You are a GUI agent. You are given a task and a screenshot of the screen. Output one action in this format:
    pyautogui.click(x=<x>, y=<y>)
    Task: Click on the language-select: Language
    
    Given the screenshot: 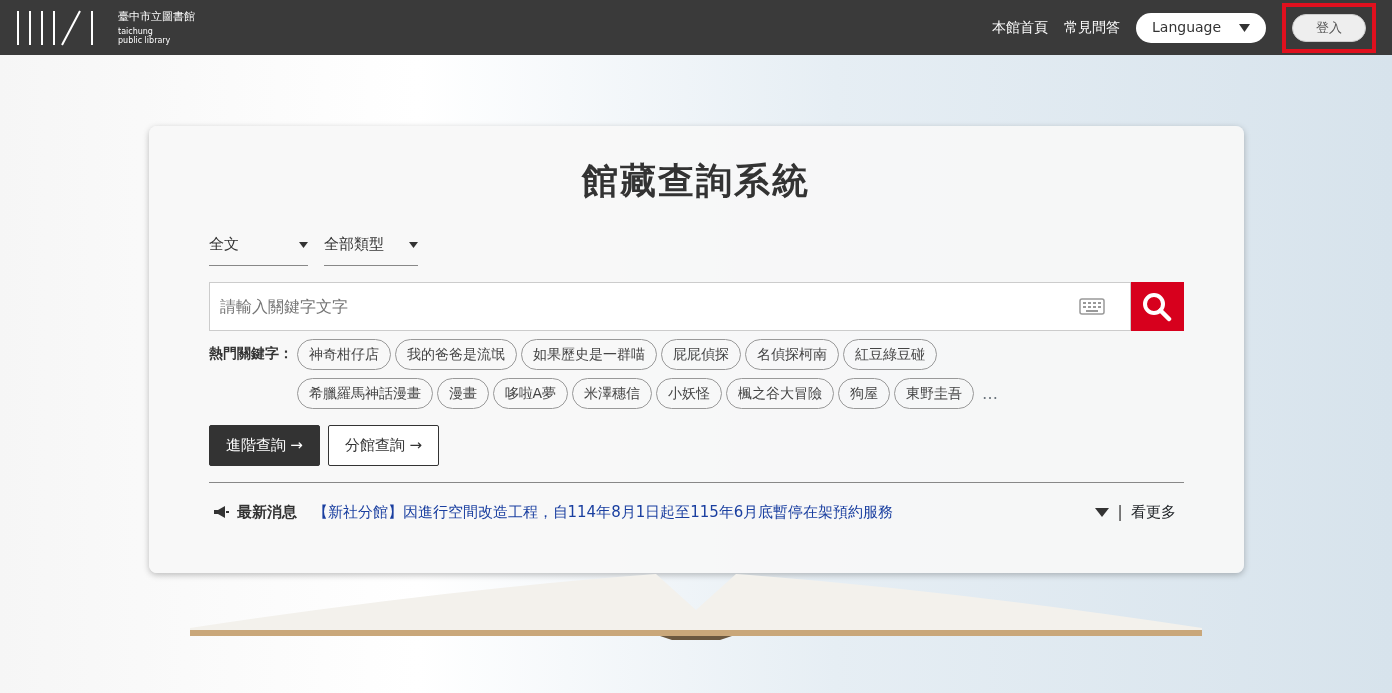 What is the action you would take?
    pyautogui.click(x=1201, y=27)
    